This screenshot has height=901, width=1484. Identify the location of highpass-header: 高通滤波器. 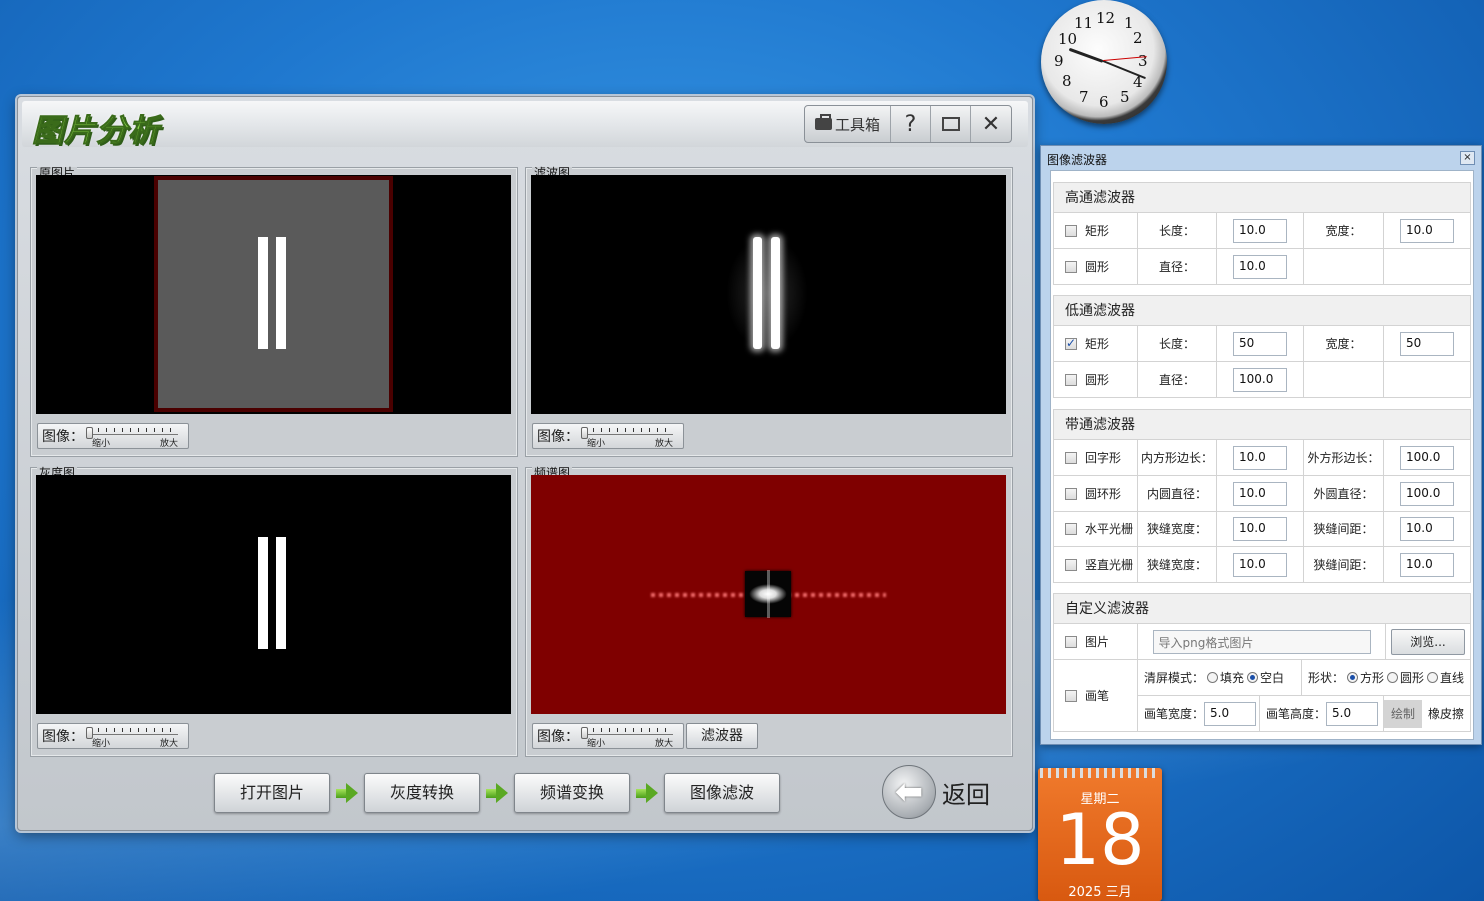
(1262, 197).